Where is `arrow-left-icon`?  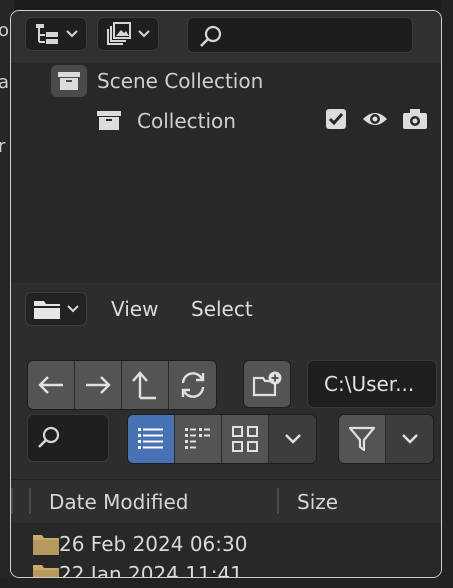
arrow-left-icon is located at coordinates (50, 385).